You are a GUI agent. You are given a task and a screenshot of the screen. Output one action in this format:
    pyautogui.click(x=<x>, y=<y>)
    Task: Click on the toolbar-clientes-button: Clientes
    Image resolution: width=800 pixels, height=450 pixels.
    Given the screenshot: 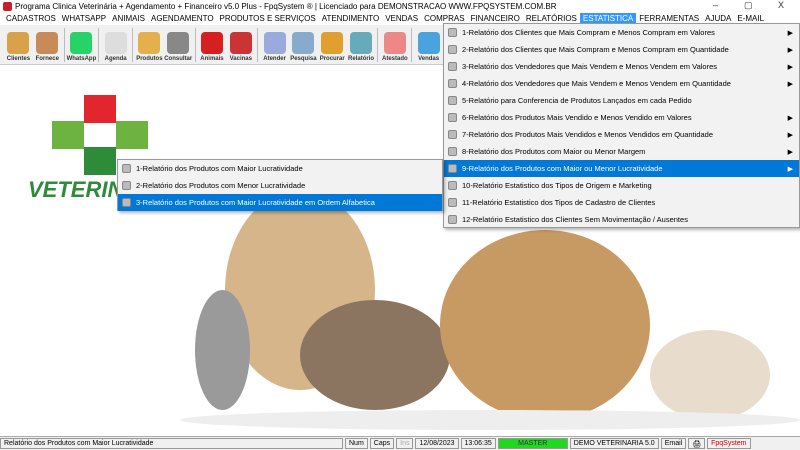 What is the action you would take?
    pyautogui.click(x=18, y=45)
    